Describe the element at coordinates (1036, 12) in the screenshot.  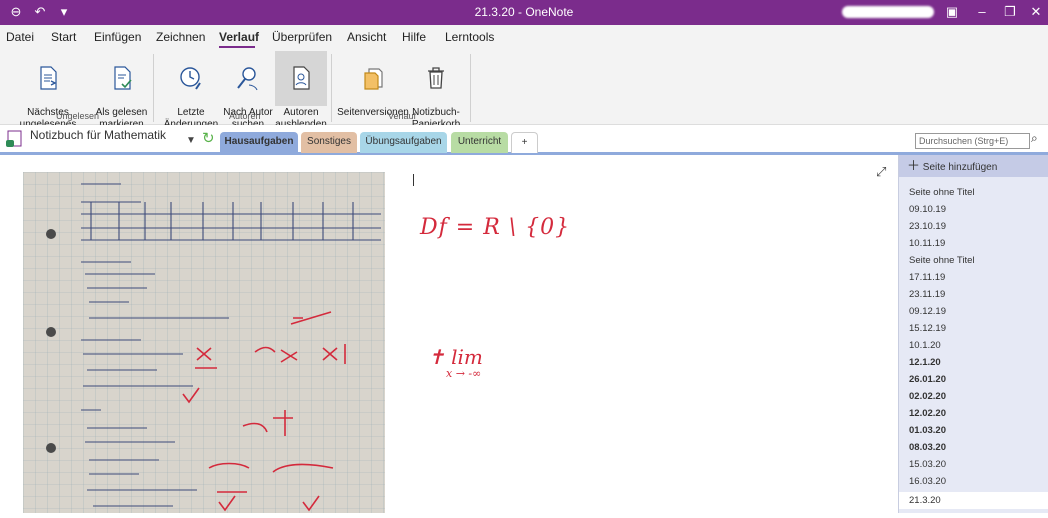
I see `close-icon: ✕` at that location.